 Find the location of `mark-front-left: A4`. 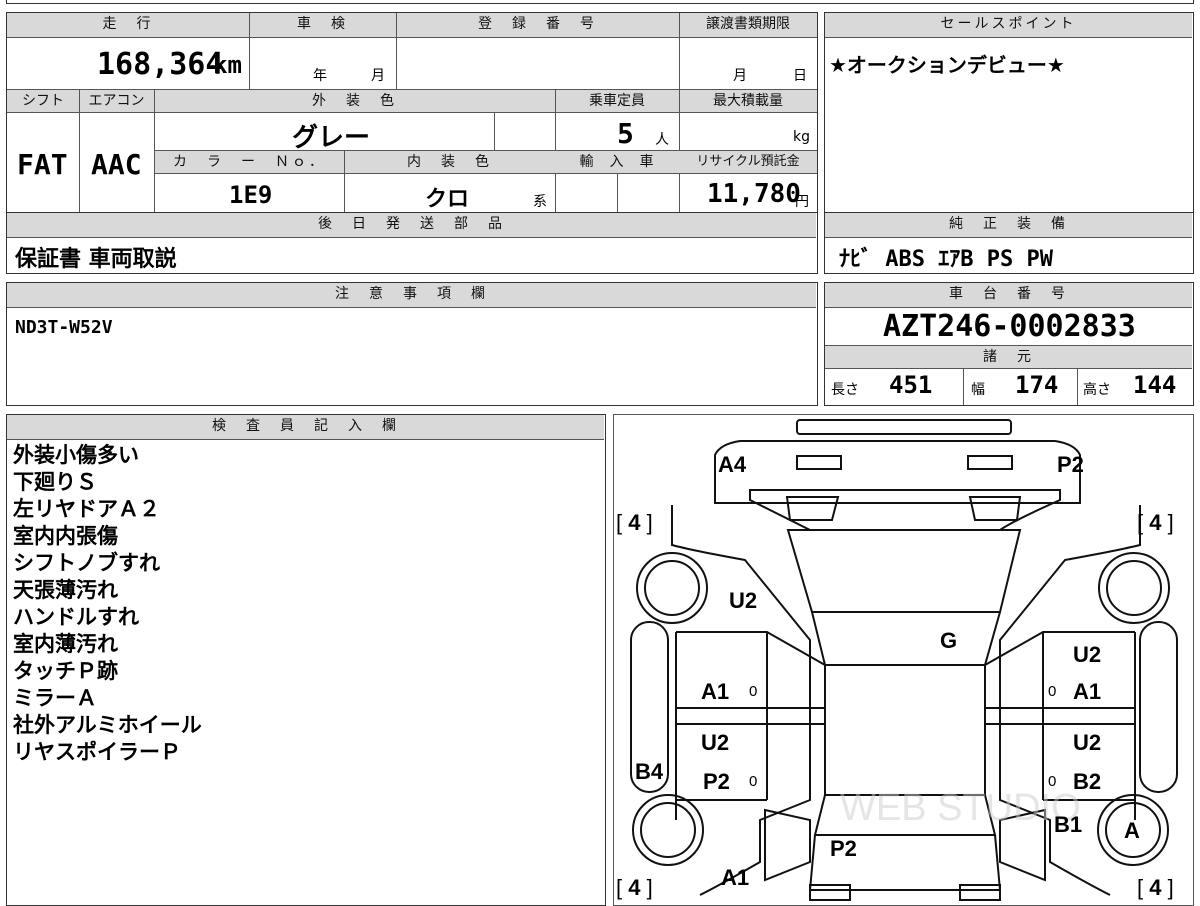

mark-front-left: A4 is located at coordinates (732, 464).